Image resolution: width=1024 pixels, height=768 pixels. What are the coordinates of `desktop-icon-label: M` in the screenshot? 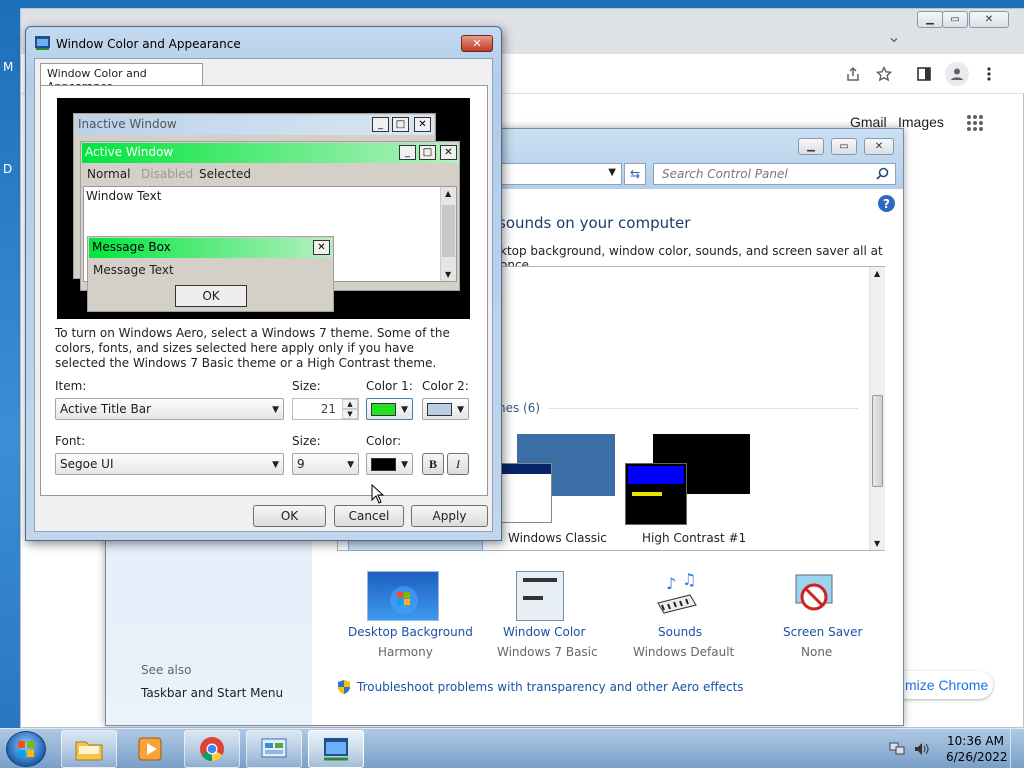 It's located at (8, 67).